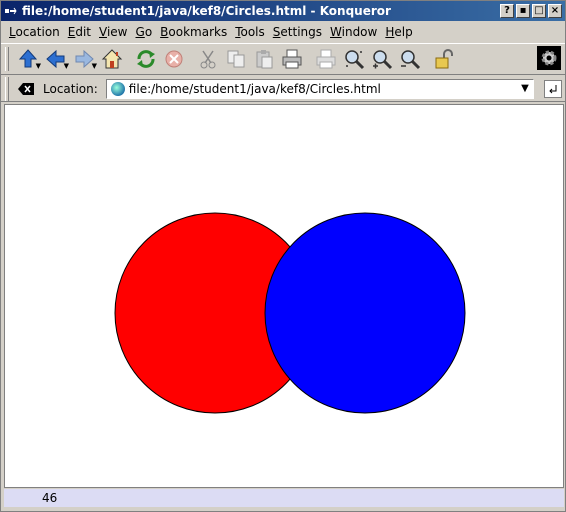 This screenshot has height=512, width=566. Describe the element at coordinates (11, 11) in the screenshot. I see `window-menu-icon` at that location.